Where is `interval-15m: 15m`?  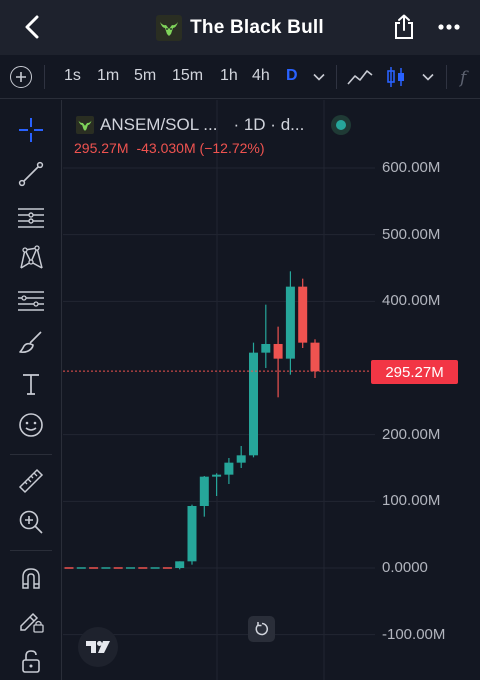
interval-15m: 15m is located at coordinates (187, 76).